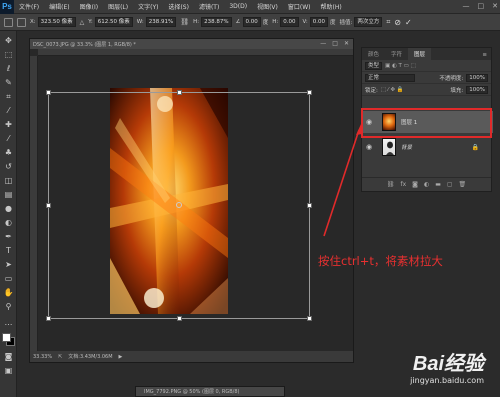 Image resolution: width=500 pixels, height=397 pixels. I want to click on layer-row-background: ◉ 背景 🔒, so click(427, 147).